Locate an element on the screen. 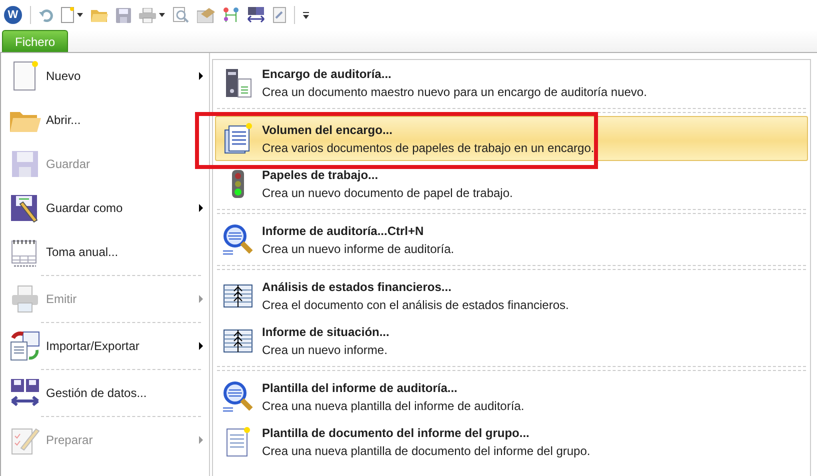 This screenshot has width=817, height=476. network-icon is located at coordinates (231, 15).